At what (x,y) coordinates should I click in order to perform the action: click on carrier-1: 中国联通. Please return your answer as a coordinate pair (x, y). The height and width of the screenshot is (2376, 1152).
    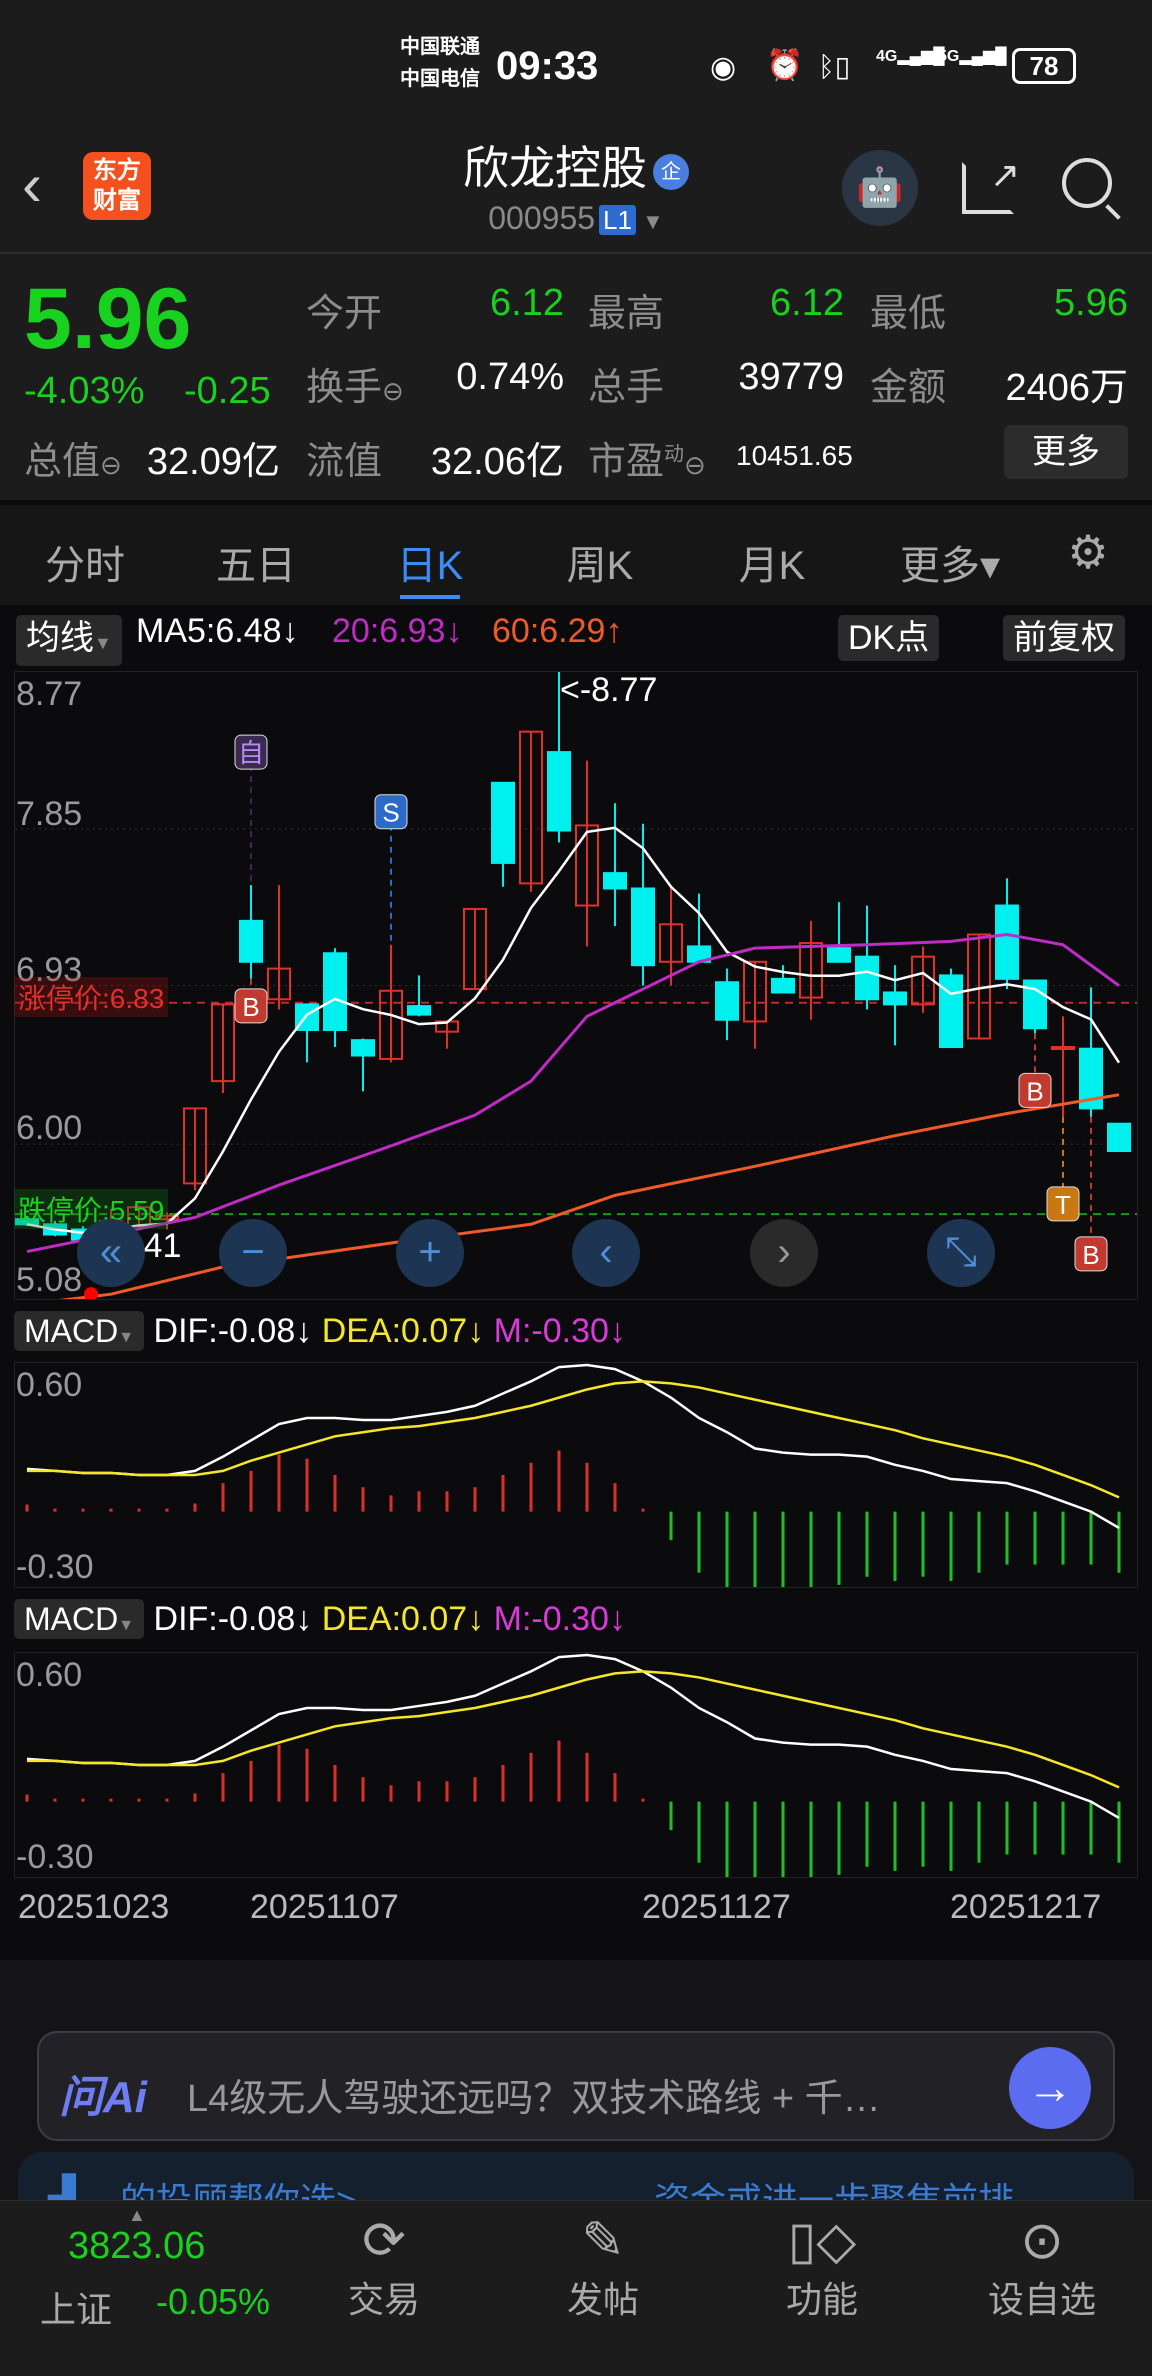
    Looking at the image, I should click on (440, 47).